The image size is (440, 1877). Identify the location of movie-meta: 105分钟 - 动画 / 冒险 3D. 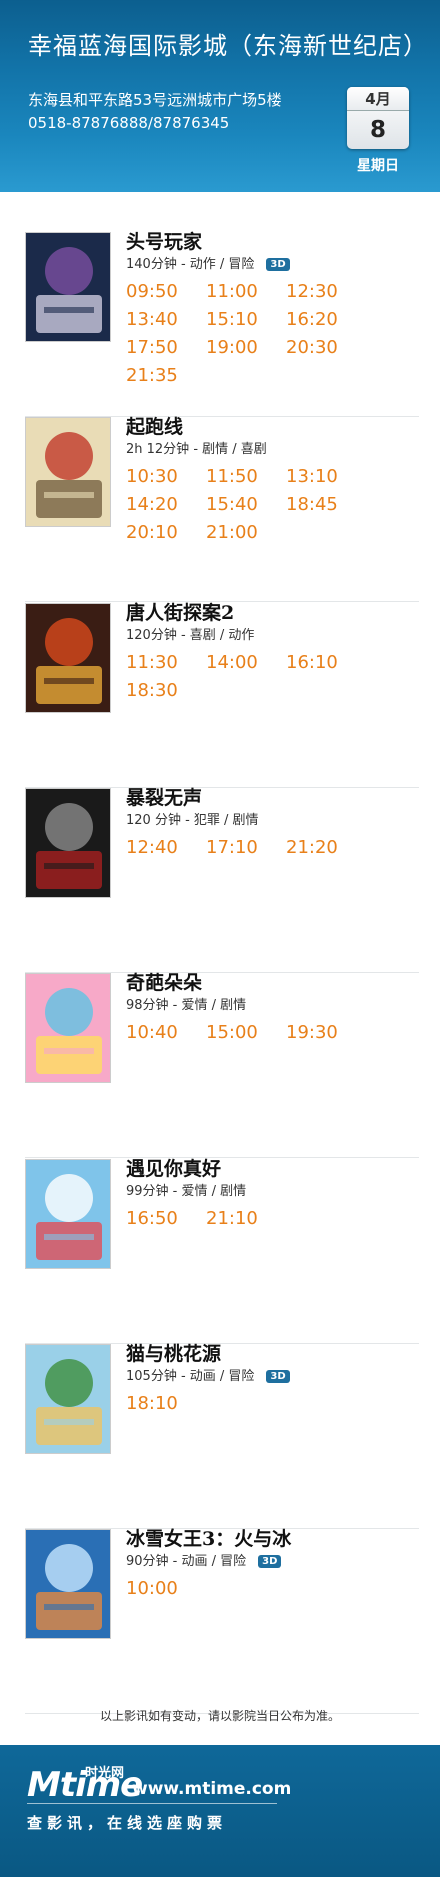
(208, 1374).